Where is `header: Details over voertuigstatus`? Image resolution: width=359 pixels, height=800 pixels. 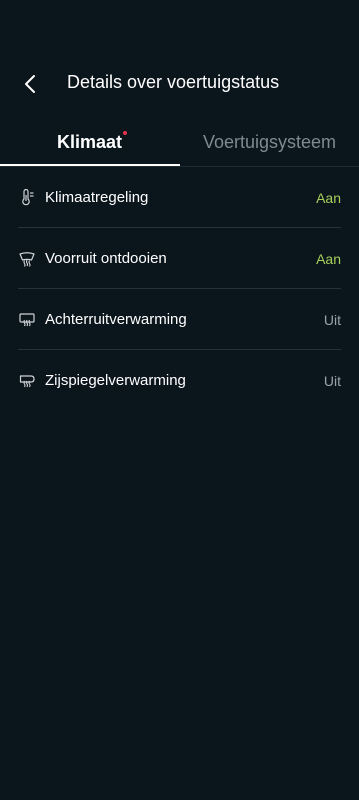 header: Details over voertuigstatus is located at coordinates (179, 84).